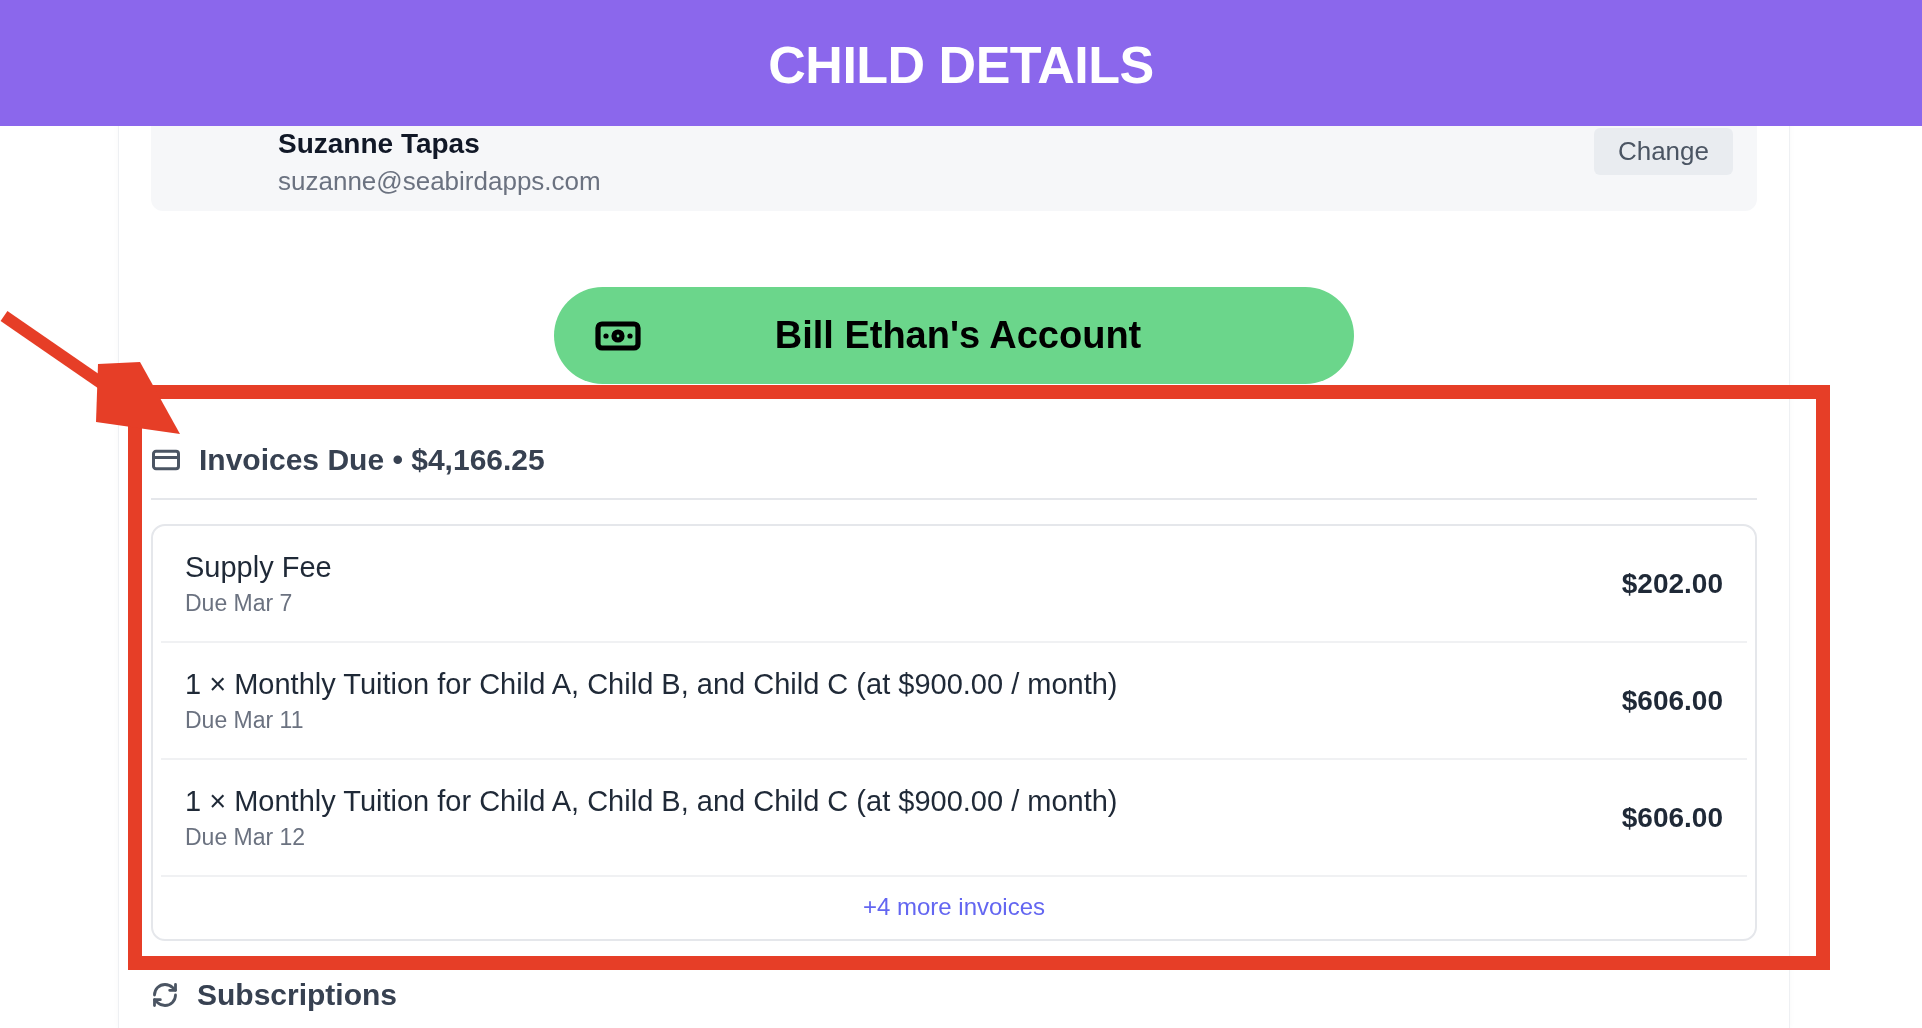 This screenshot has width=1922, height=1028. Describe the element at coordinates (1672, 583) in the screenshot. I see `invoice-amount: $202.00` at that location.